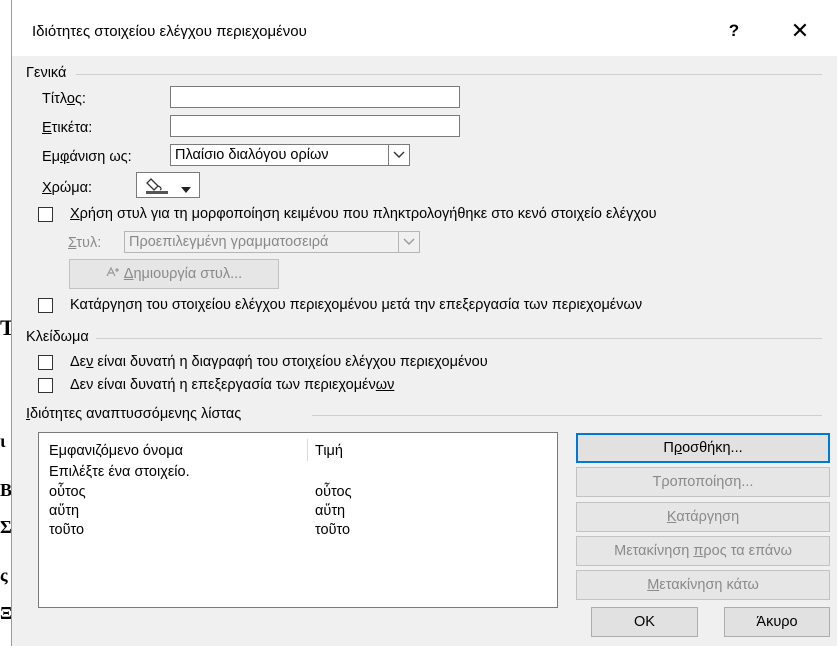  I want to click on move-up-button: Μετακίνηση προς τα επάνω, so click(703, 551).